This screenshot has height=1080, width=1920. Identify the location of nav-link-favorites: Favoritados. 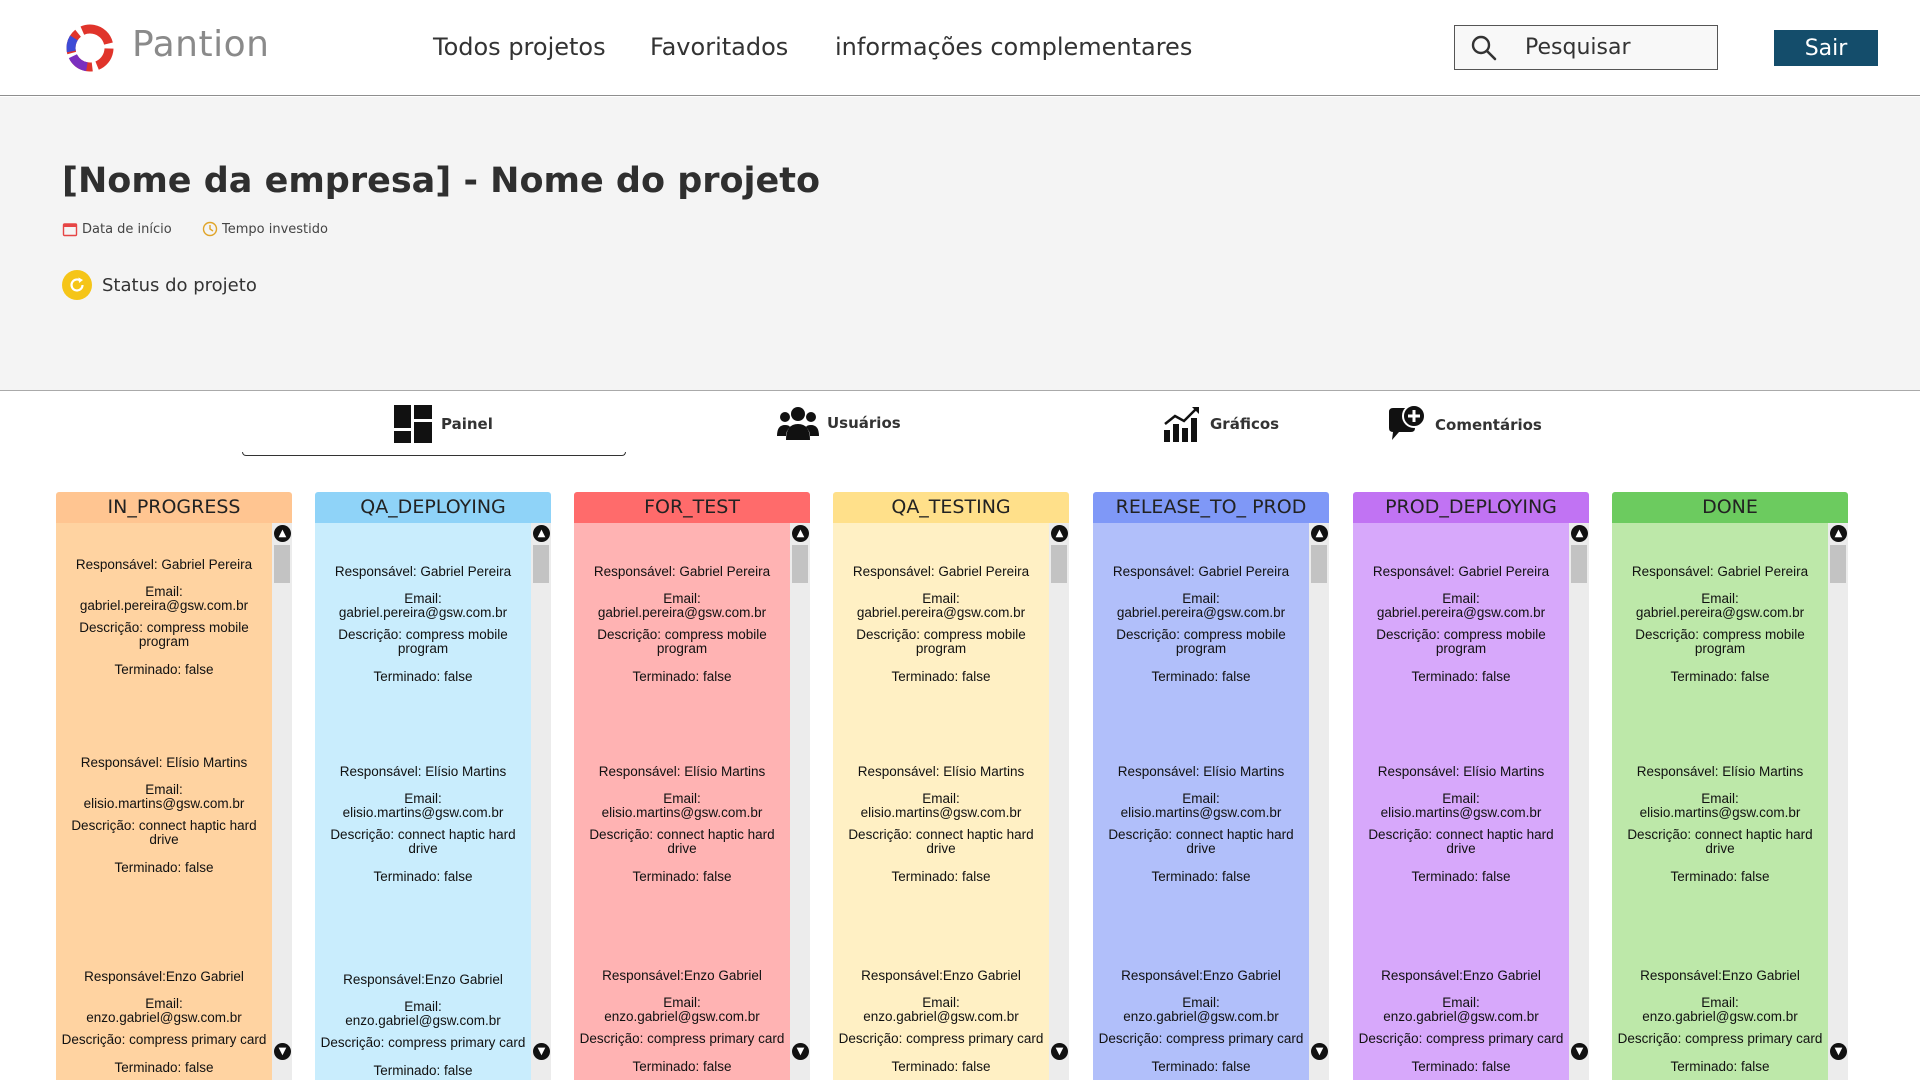
(719, 47).